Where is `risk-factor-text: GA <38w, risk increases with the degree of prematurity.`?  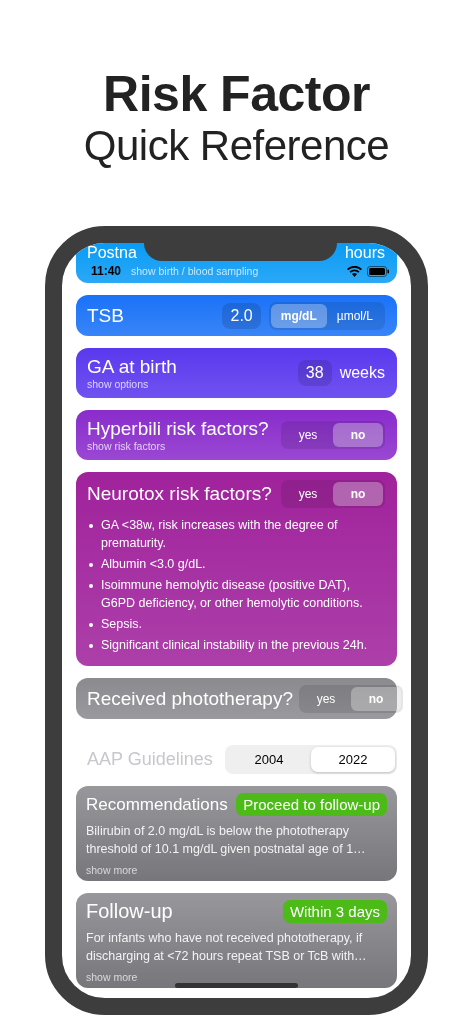
risk-factor-text: GA <38w, risk increases with the degree of prematurity. is located at coordinates (220, 534).